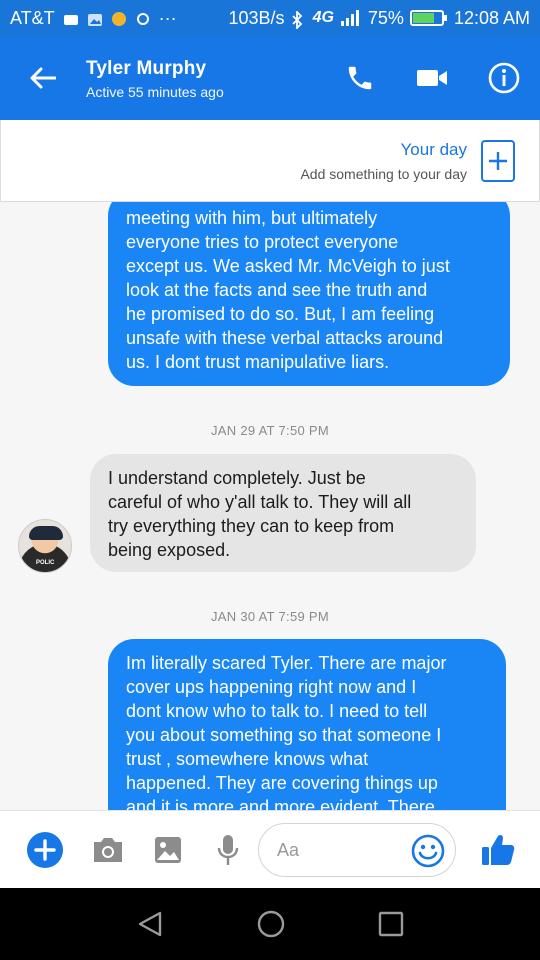 This screenshot has width=540, height=960. I want to click on message-line: and it is more and more evident. There, so click(280, 803).